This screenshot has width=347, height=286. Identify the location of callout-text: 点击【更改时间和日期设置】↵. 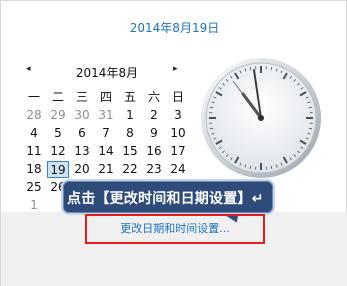
(165, 199).